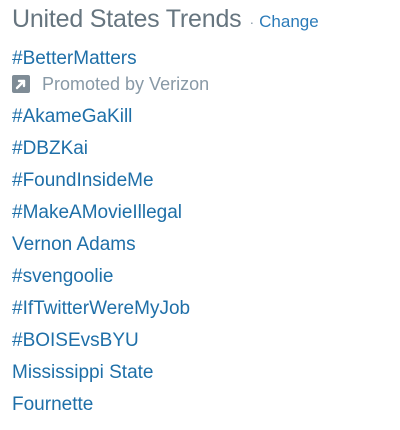 The height and width of the screenshot is (430, 400). I want to click on trend-item: #AkameGaKill, so click(202, 117).